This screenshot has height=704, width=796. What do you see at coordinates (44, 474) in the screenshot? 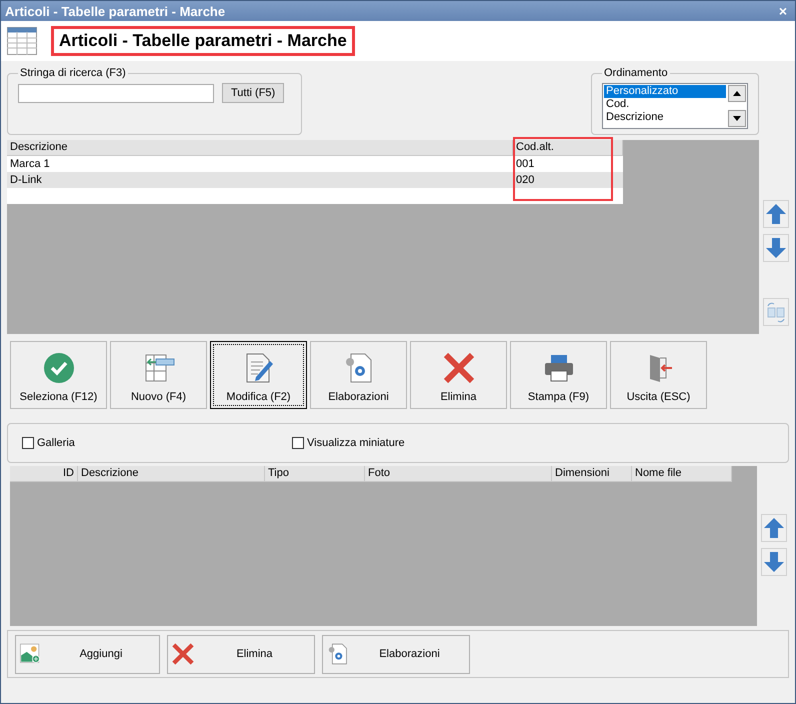
I see `column-header: ID` at bounding box center [44, 474].